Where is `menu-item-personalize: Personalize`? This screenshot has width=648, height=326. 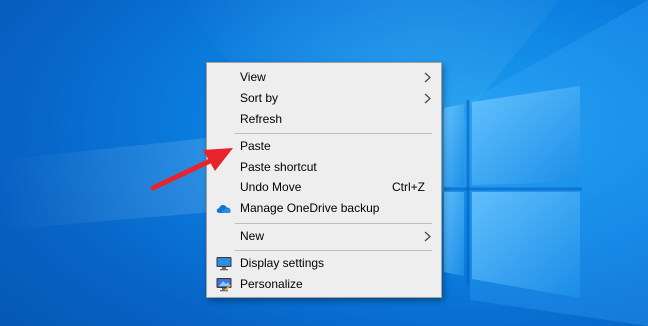
menu-item-personalize: Personalize is located at coordinates (324, 284).